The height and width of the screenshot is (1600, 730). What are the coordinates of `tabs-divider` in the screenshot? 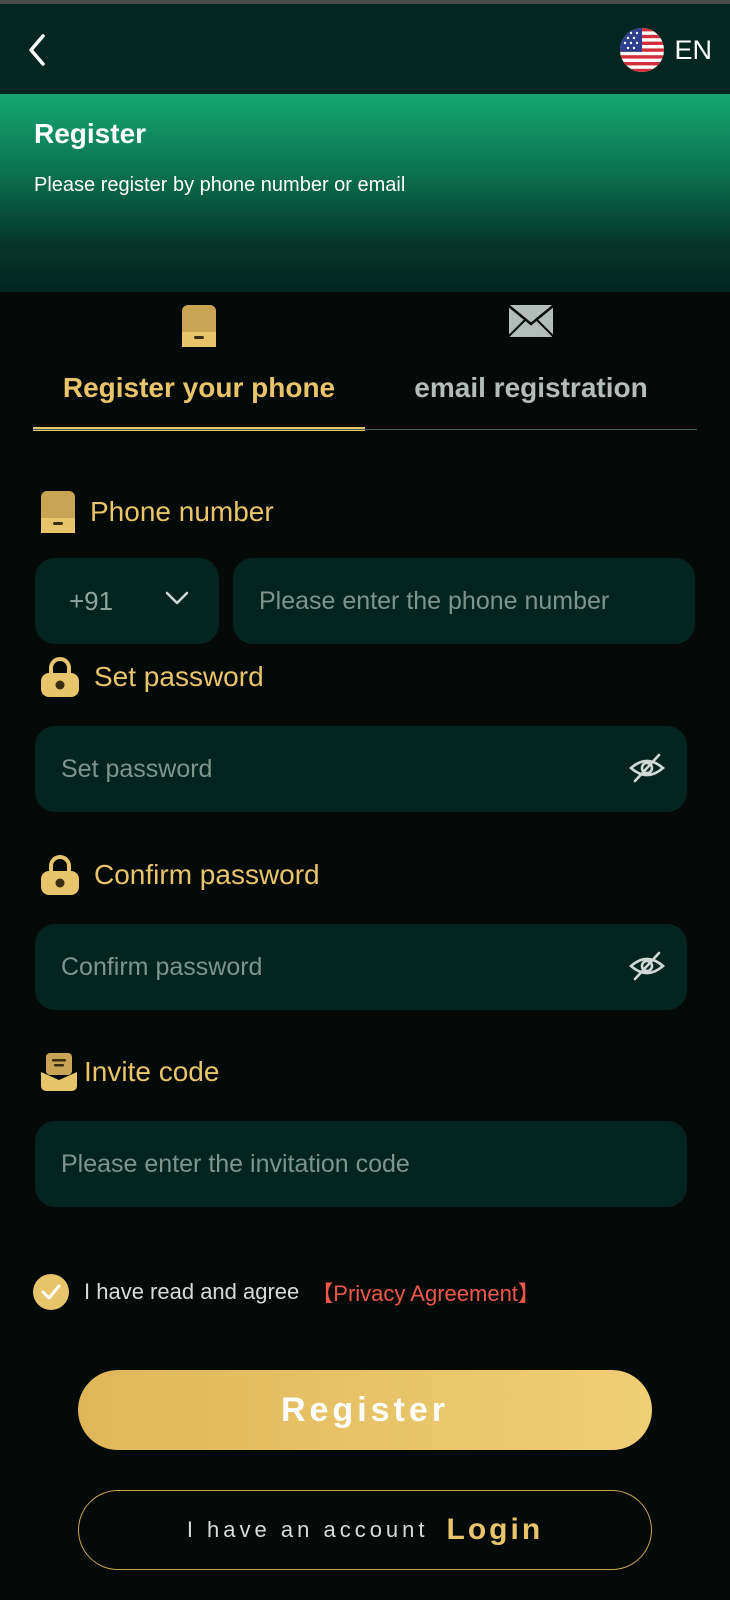 It's located at (365, 429).